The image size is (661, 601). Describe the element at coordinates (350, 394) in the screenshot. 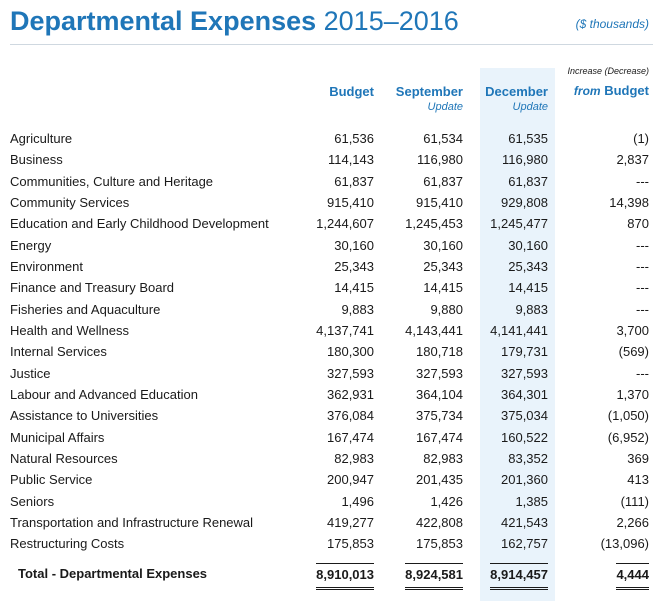

I see `row-budget: 362,931` at that location.